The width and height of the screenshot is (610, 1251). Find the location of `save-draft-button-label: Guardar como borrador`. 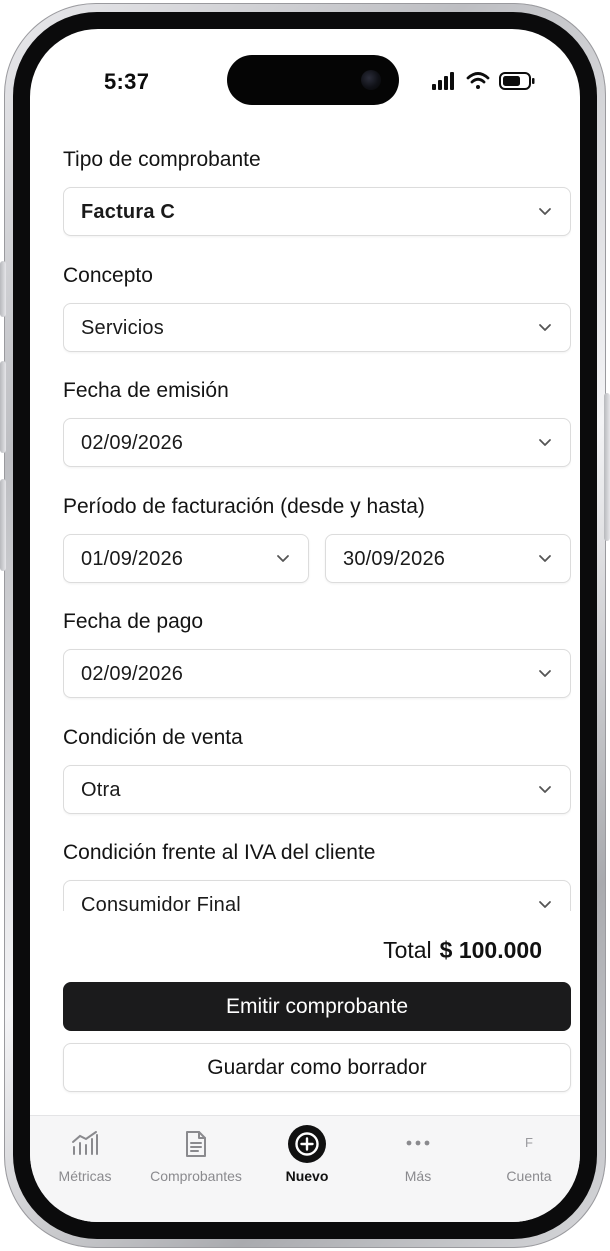

save-draft-button-label: Guardar como borrador is located at coordinates (317, 1067).